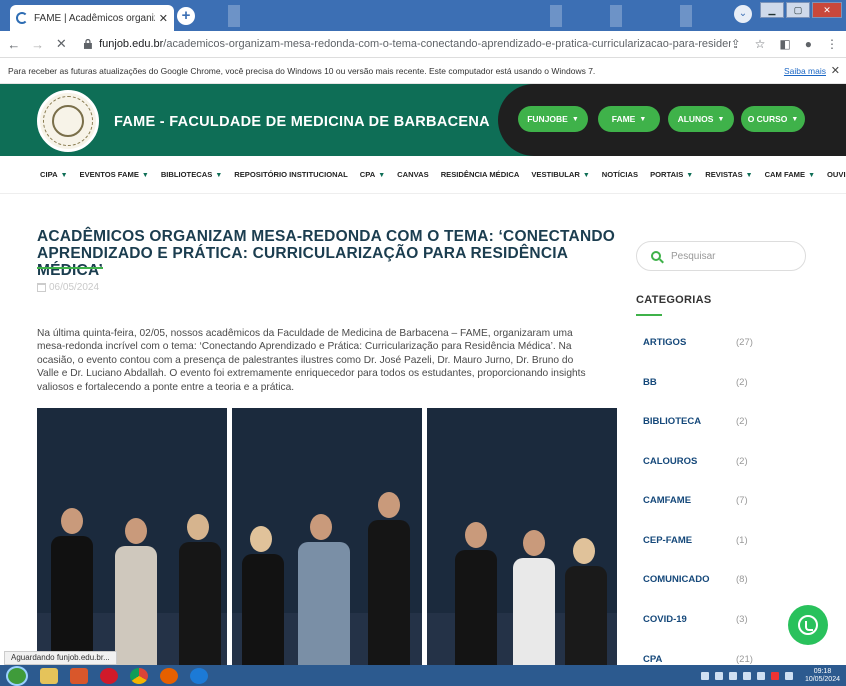 The image size is (846, 686). What do you see at coordinates (774, 675) in the screenshot?
I see `security-icon` at bounding box center [774, 675].